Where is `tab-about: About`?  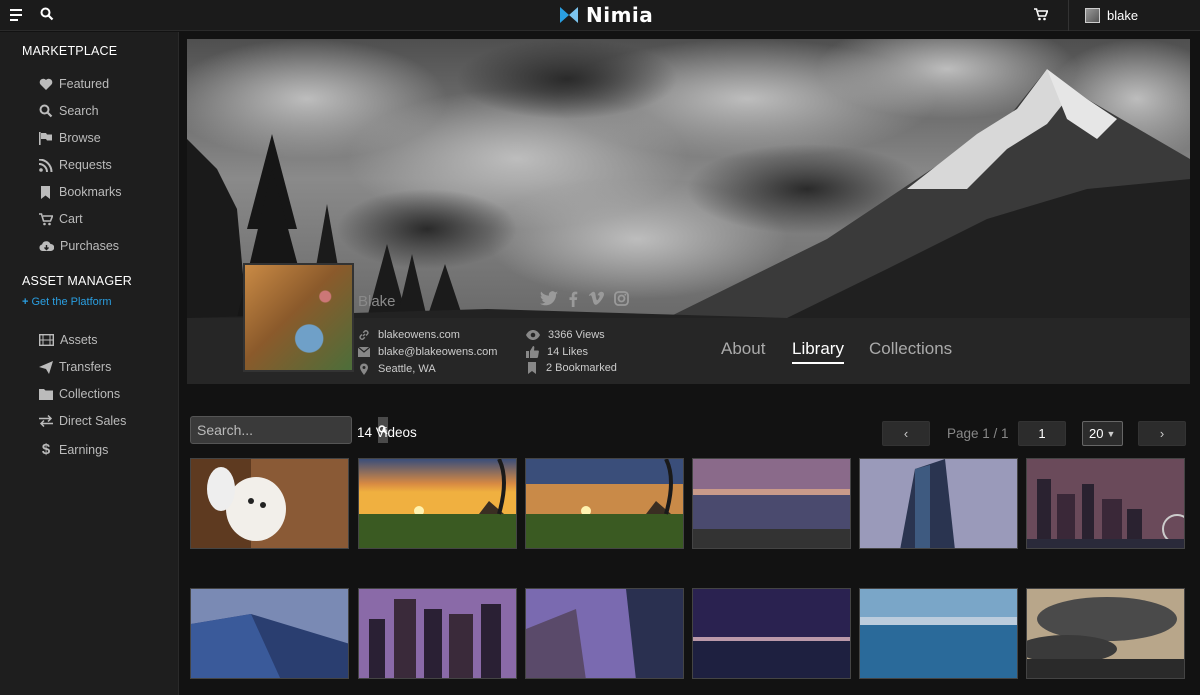
tab-about: About is located at coordinates (743, 349).